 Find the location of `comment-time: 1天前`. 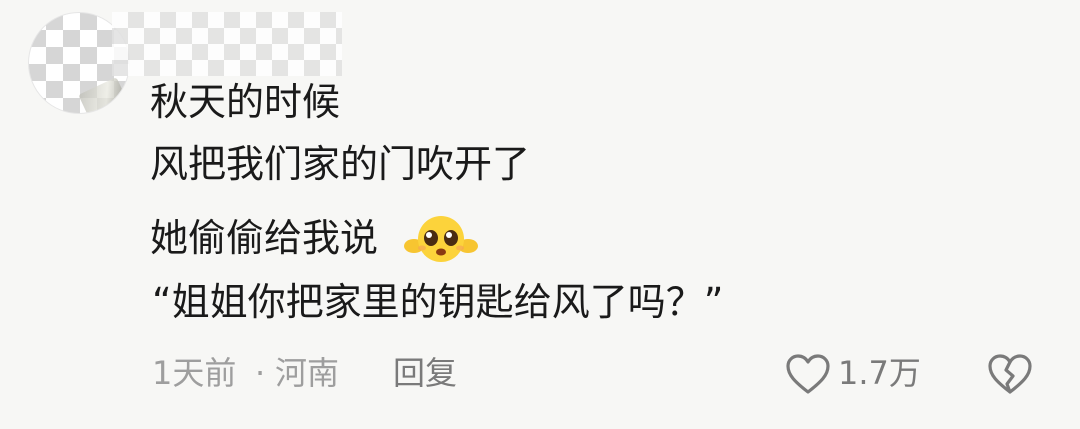

comment-time: 1天前 is located at coordinates (194, 373).